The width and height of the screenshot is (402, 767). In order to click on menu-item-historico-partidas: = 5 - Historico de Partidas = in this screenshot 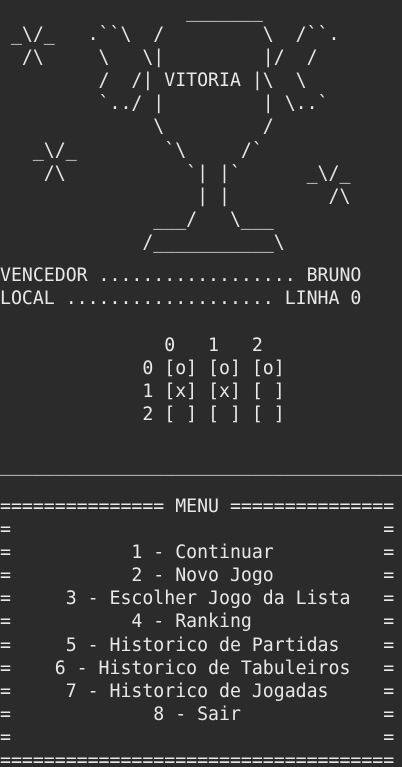, I will do `click(197, 645)`.